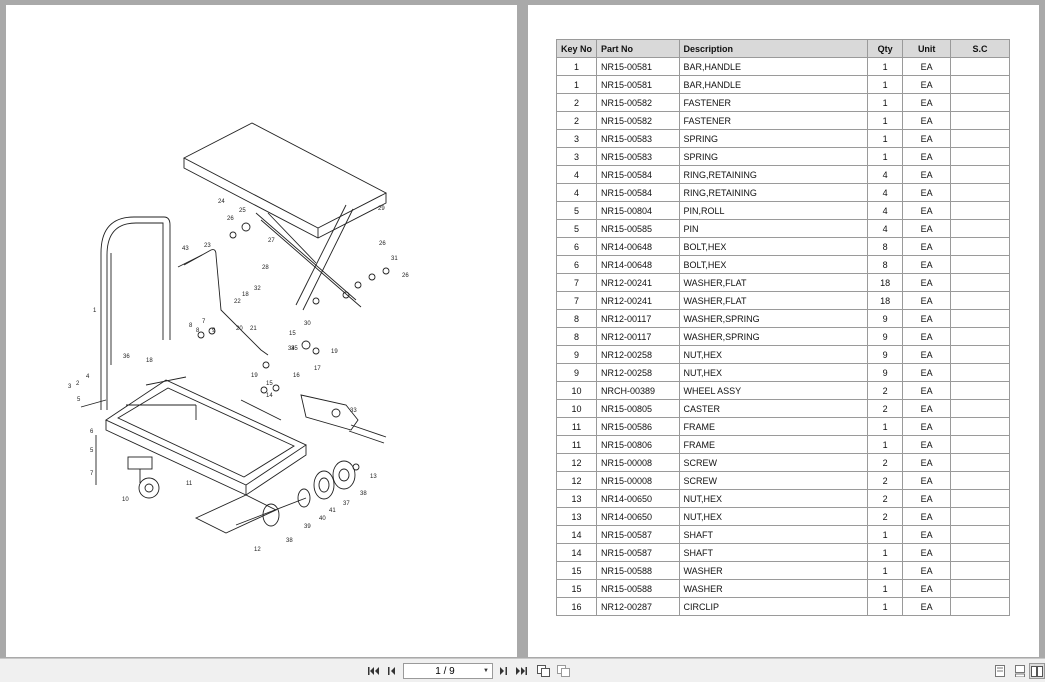  Describe the element at coordinates (269, 384) in the screenshot. I see `callout-label: 15` at that location.